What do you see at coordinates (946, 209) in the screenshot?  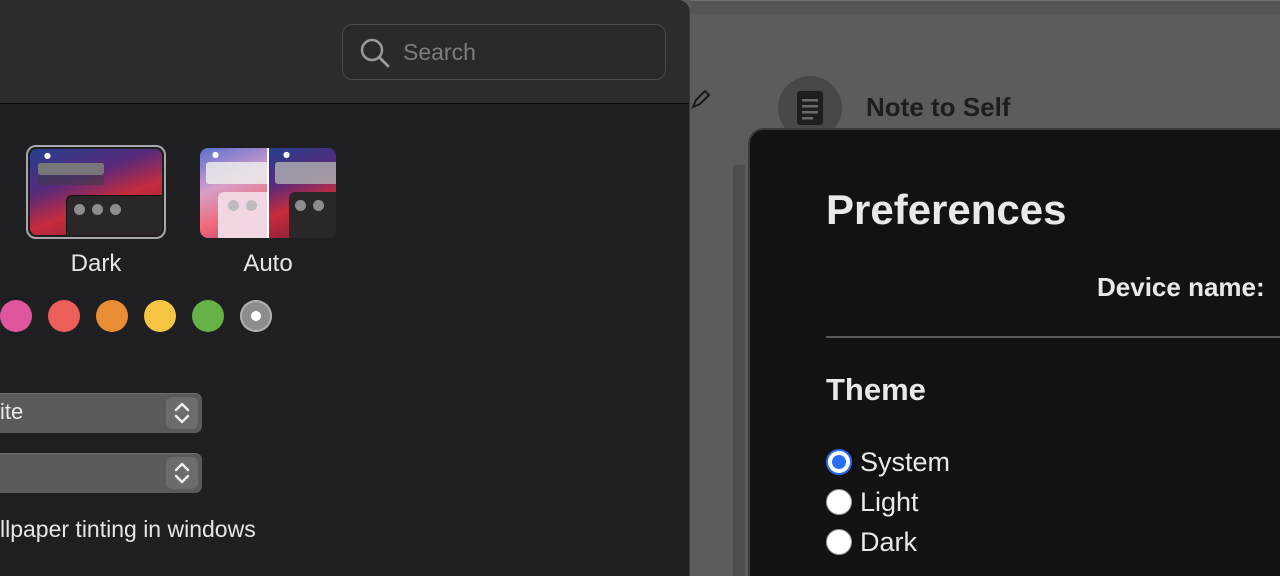 I see `preferences-title: Preferences` at bounding box center [946, 209].